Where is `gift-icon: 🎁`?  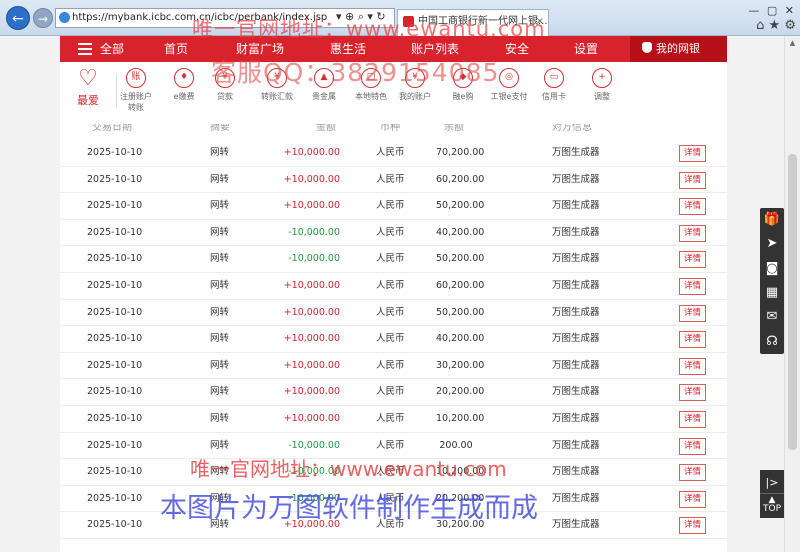
gift-icon: 🎁 is located at coordinates (772, 220).